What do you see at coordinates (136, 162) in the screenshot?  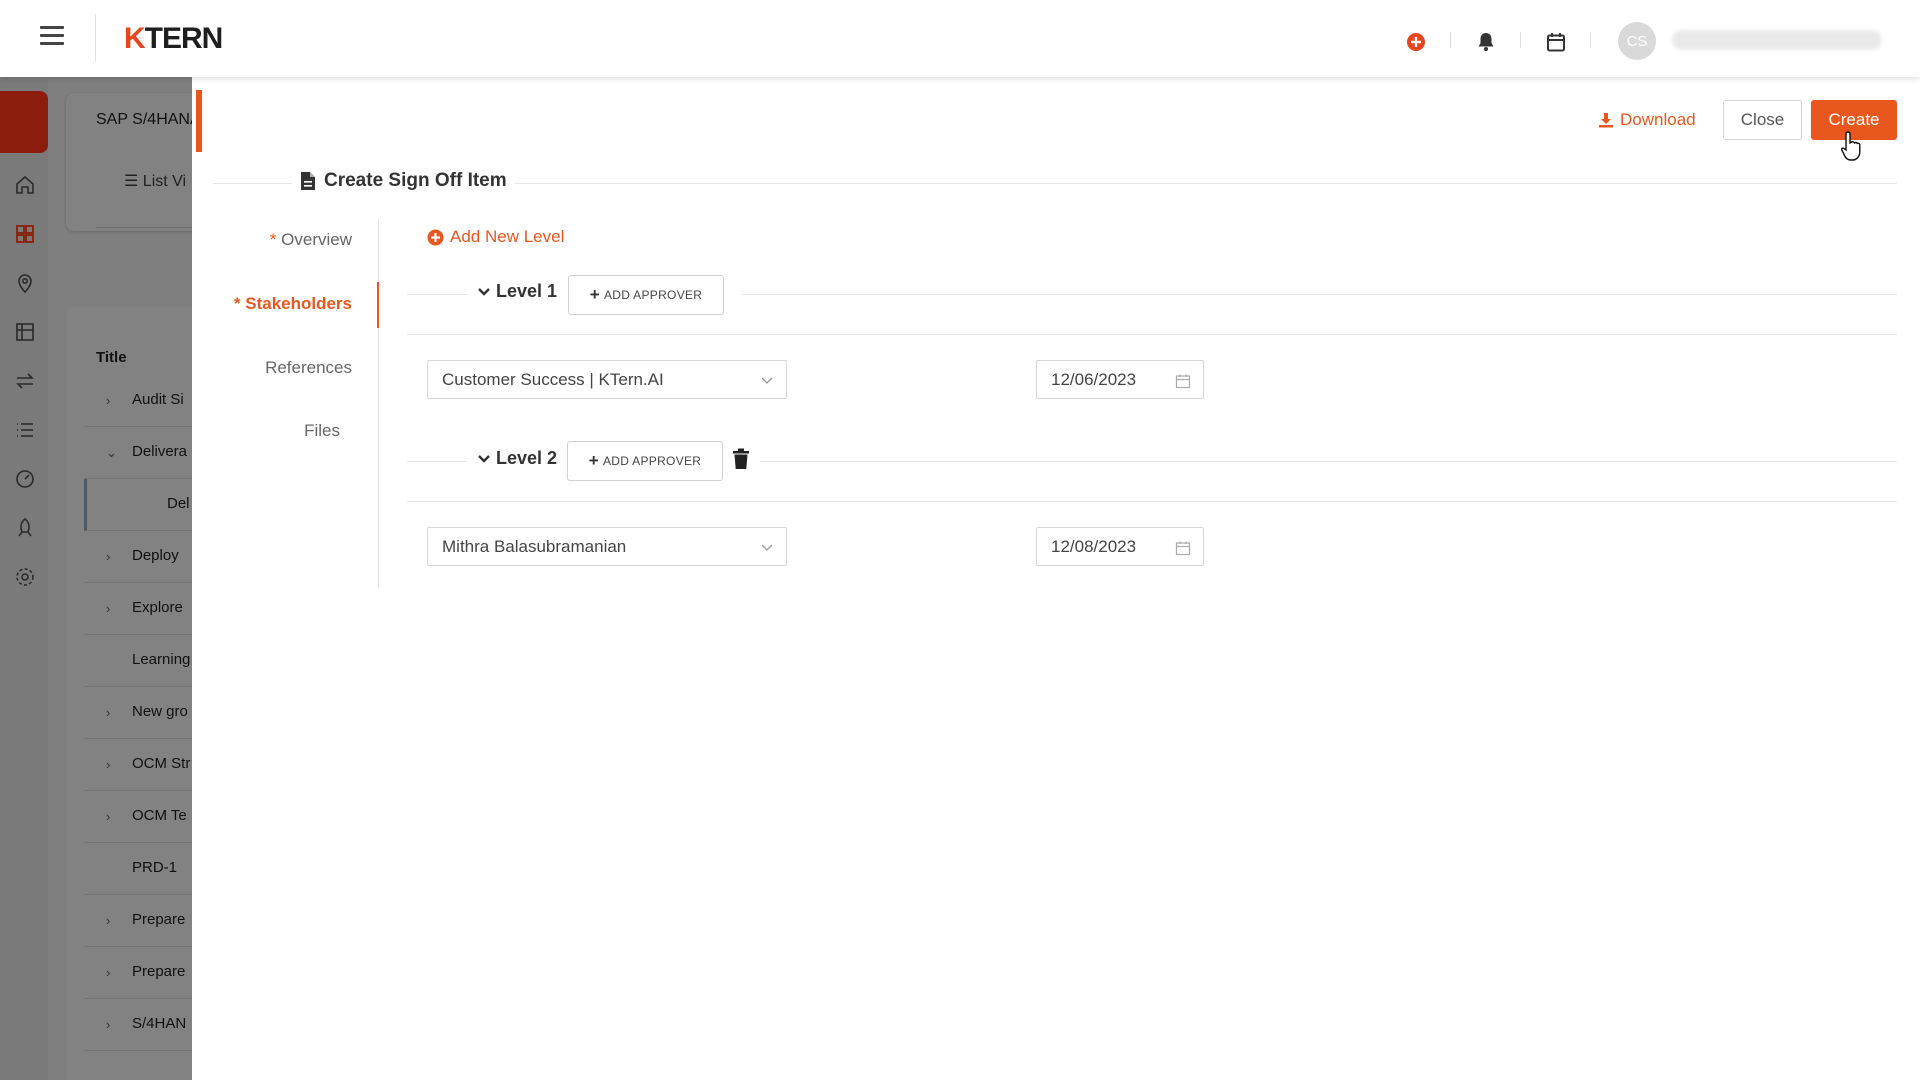 I see `project-card: SAP S/4HANA ☰ List Vi` at bounding box center [136, 162].